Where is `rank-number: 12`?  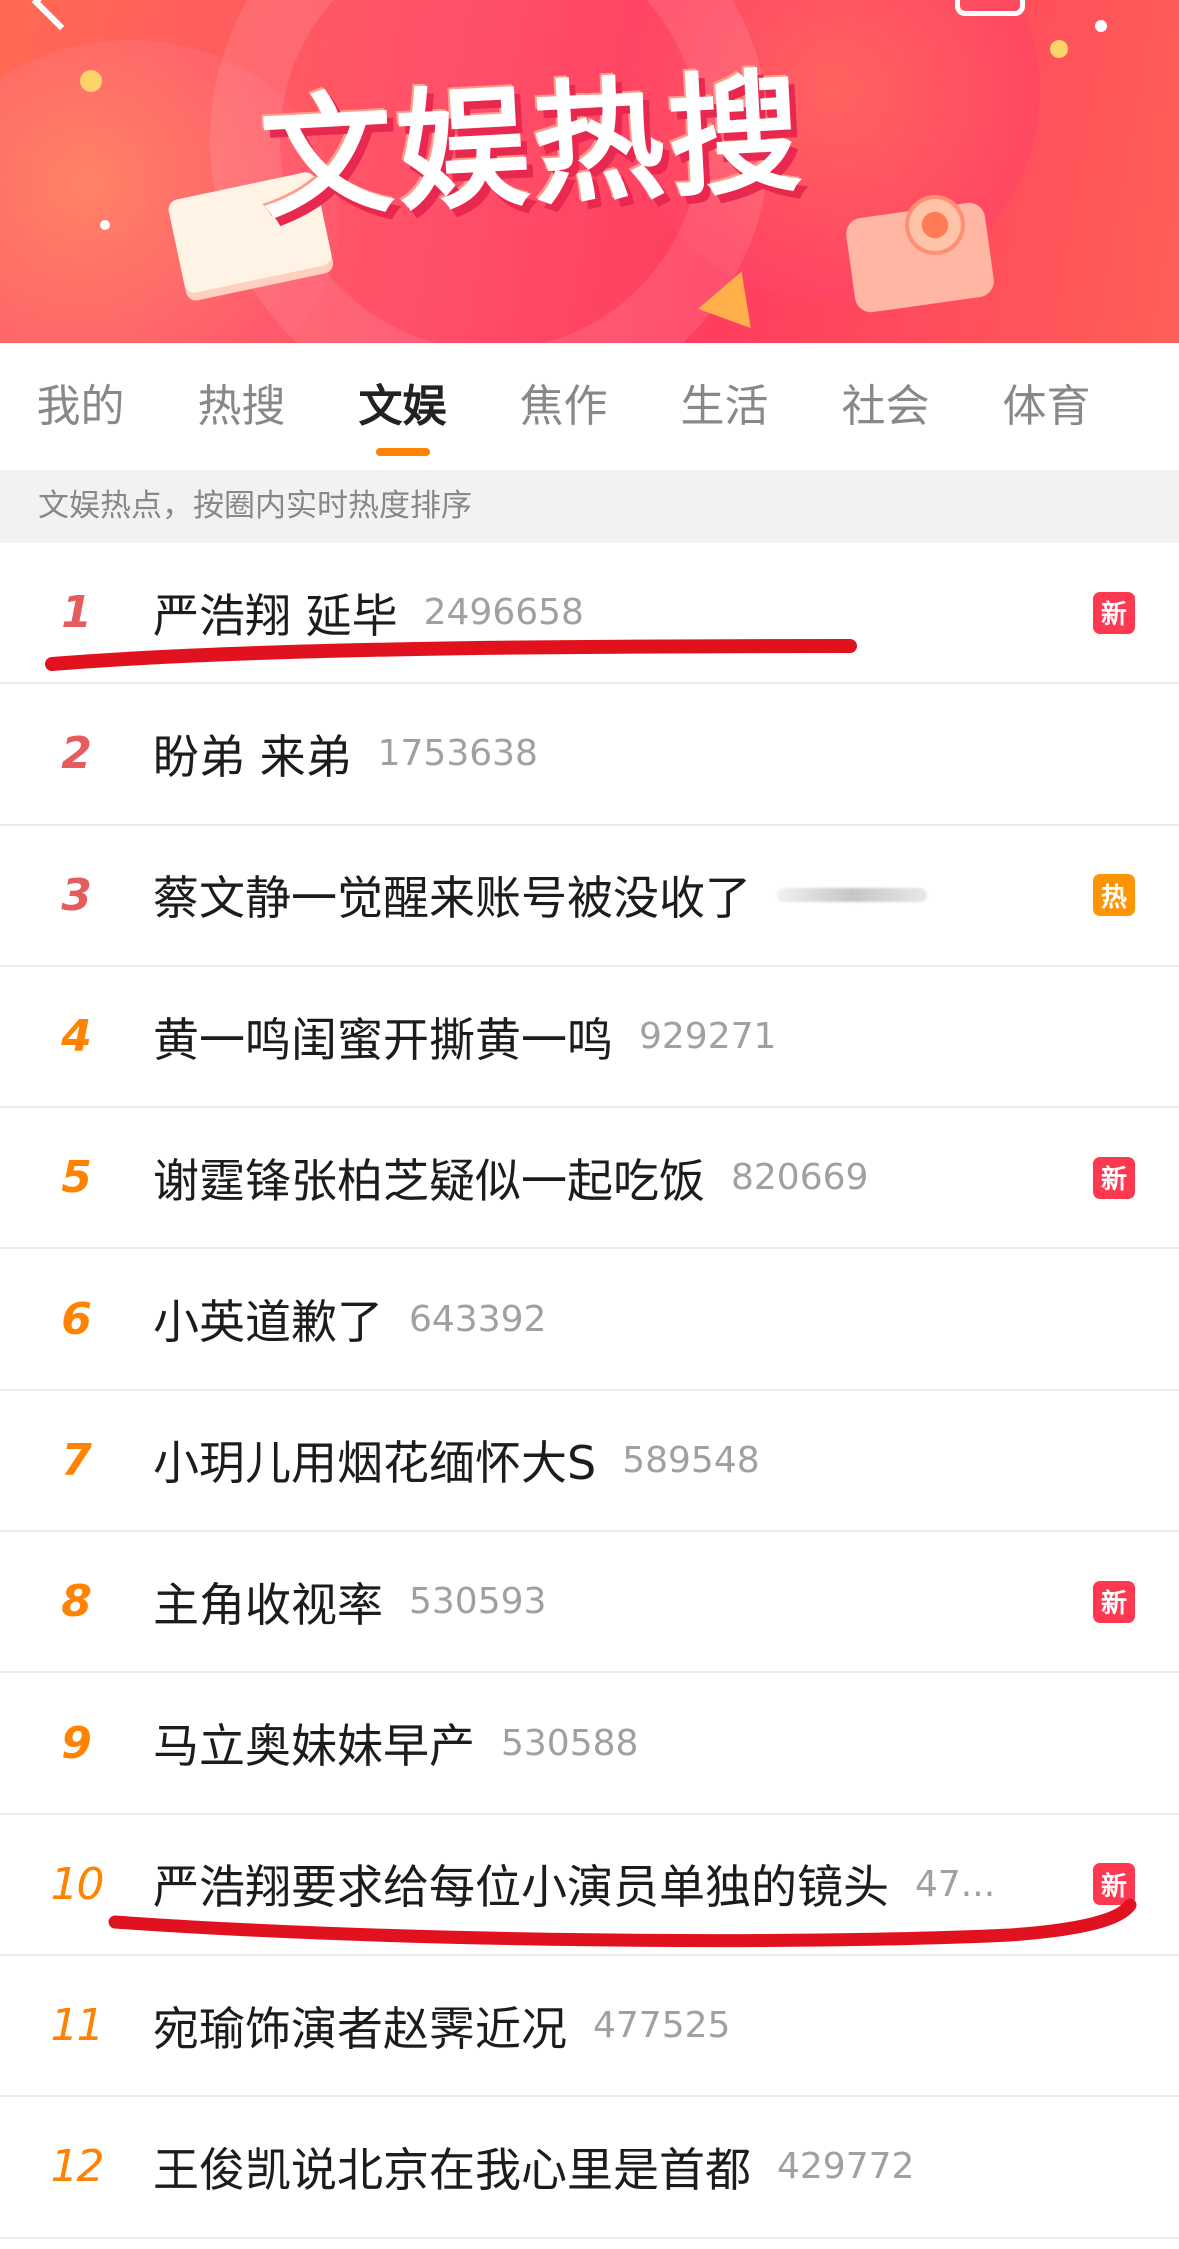
rank-number: 12 is located at coordinates (77, 2167).